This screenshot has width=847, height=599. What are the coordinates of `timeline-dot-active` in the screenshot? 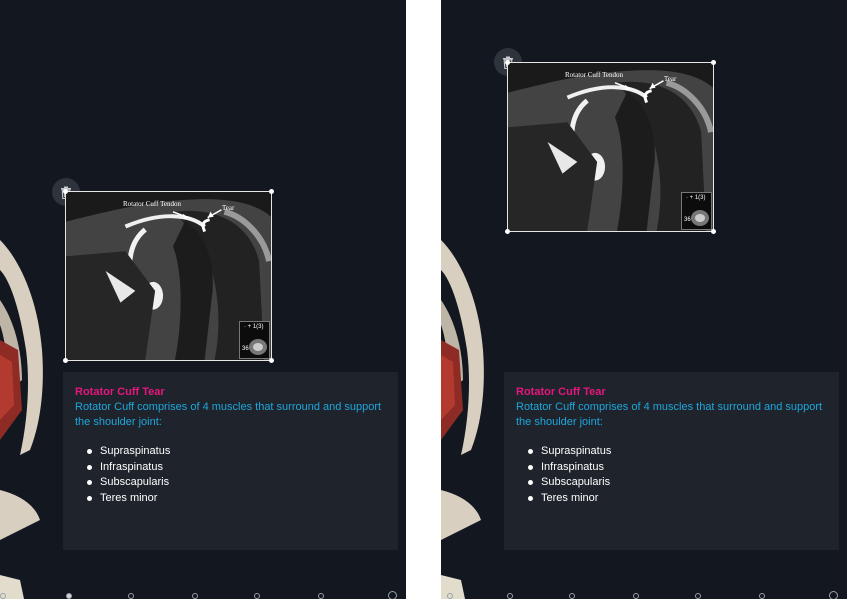 It's located at (69, 596).